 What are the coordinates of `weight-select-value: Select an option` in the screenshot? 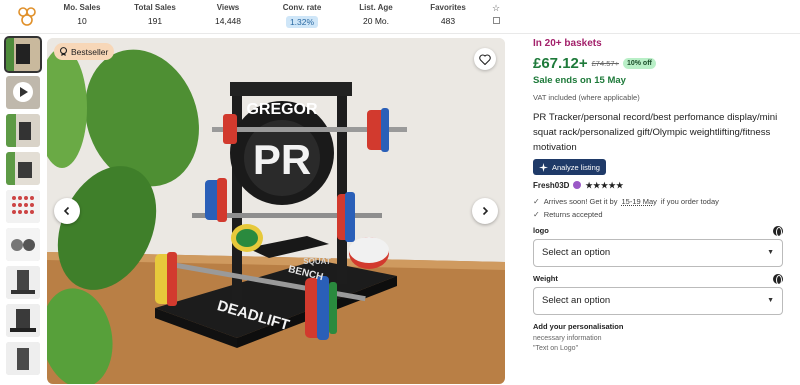 It's located at (576, 300).